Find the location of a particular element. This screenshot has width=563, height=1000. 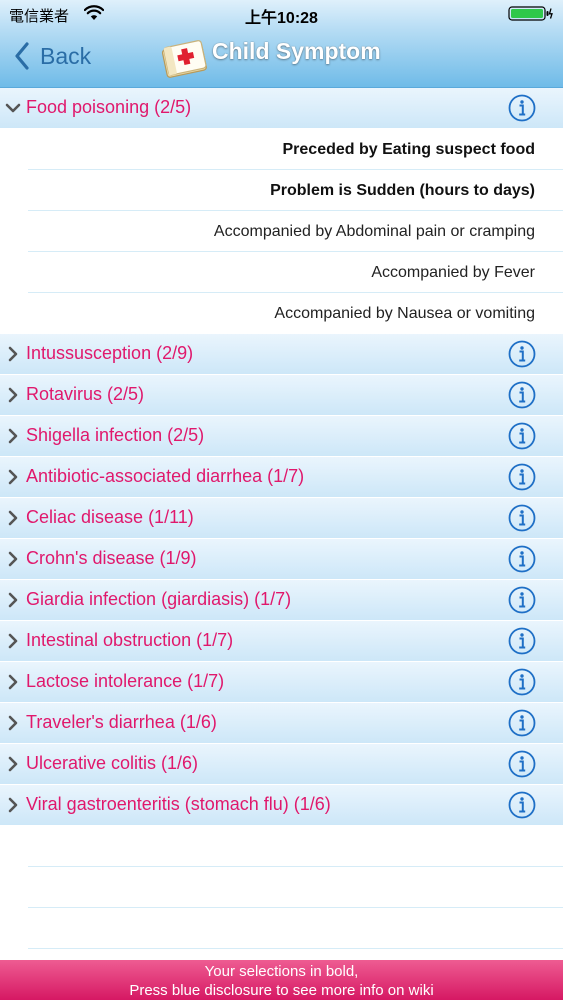

condition-section-row: Giardia infection (giardiasis) (1/7) is located at coordinates (281, 600).